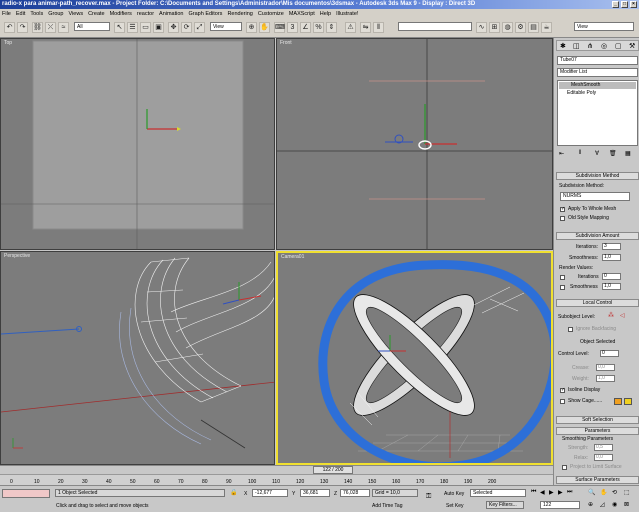 This screenshot has height=512, width=639. What do you see at coordinates (55, 14) in the screenshot?
I see `menu-group: Group` at bounding box center [55, 14].